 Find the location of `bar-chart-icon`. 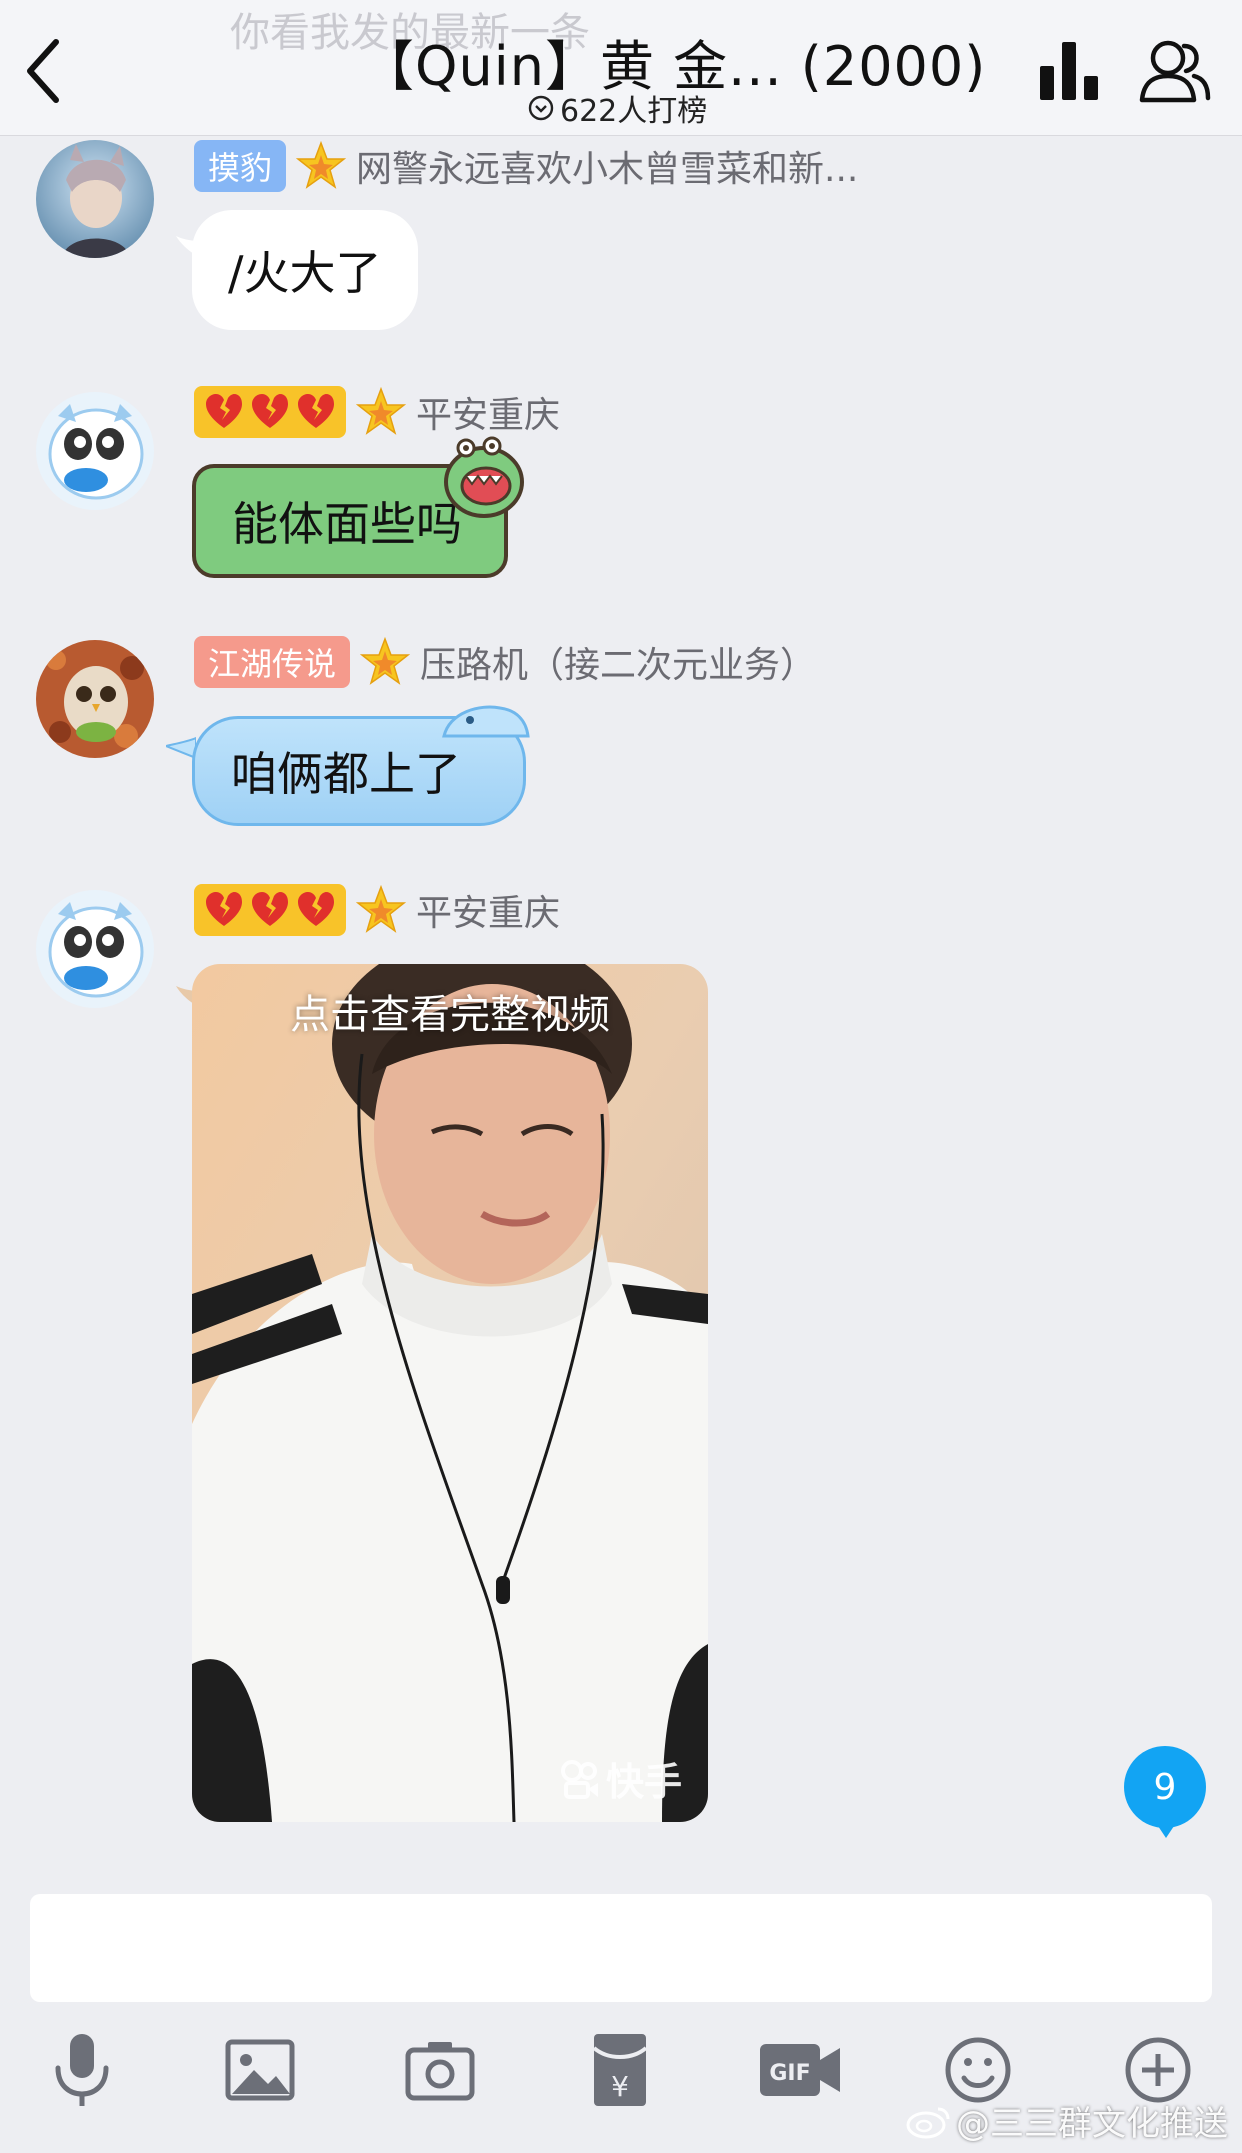

bar-chart-icon is located at coordinates (1069, 70).